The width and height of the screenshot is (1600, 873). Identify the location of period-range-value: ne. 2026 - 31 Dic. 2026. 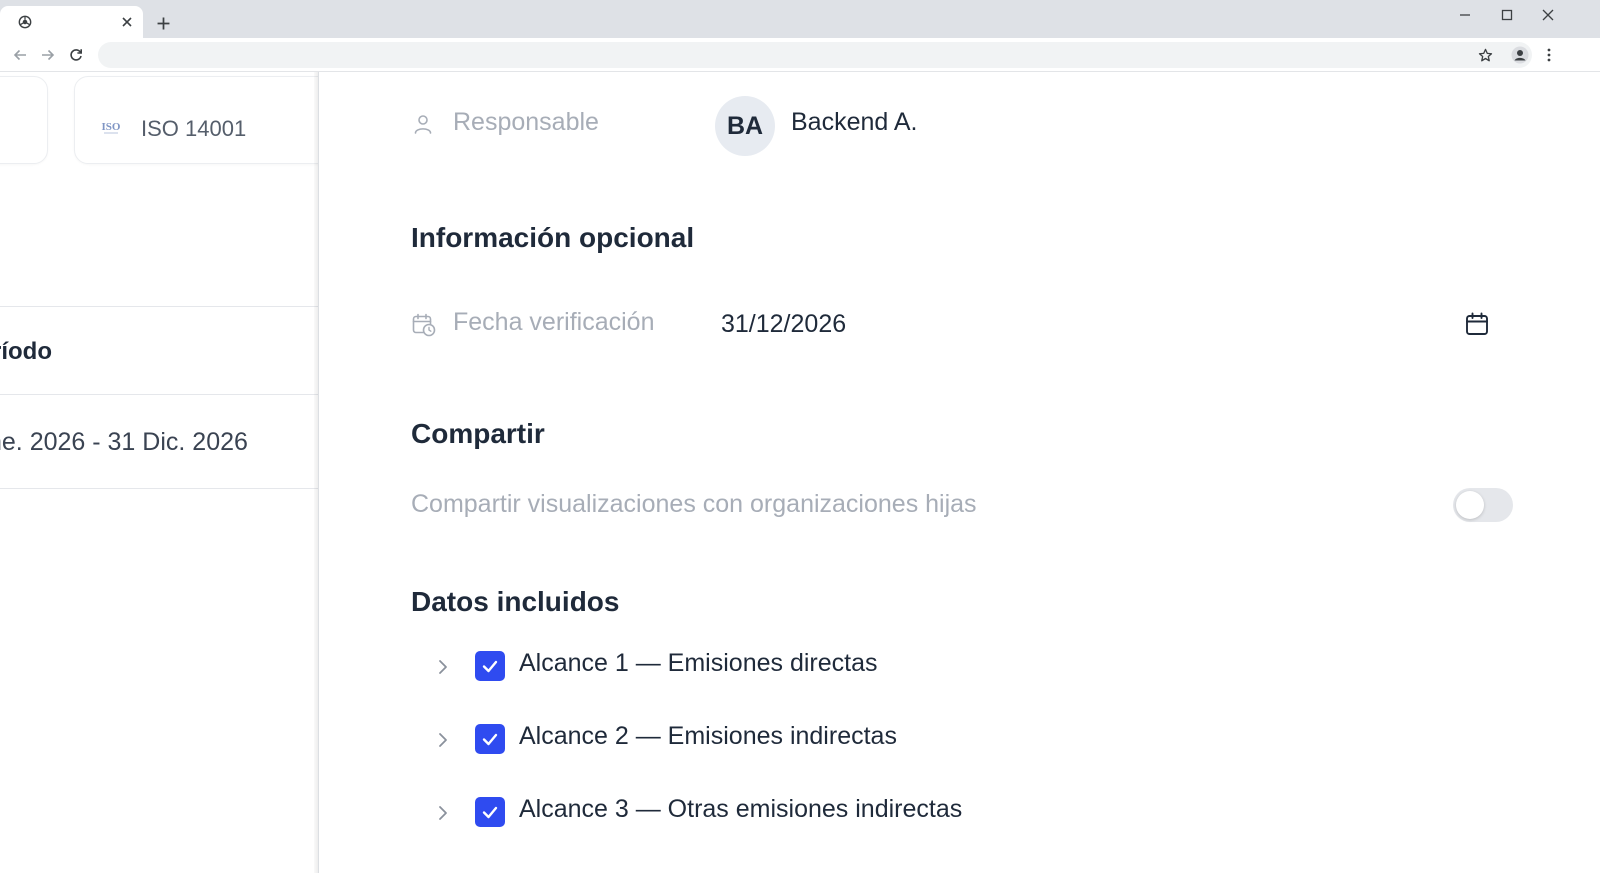
(124, 442).